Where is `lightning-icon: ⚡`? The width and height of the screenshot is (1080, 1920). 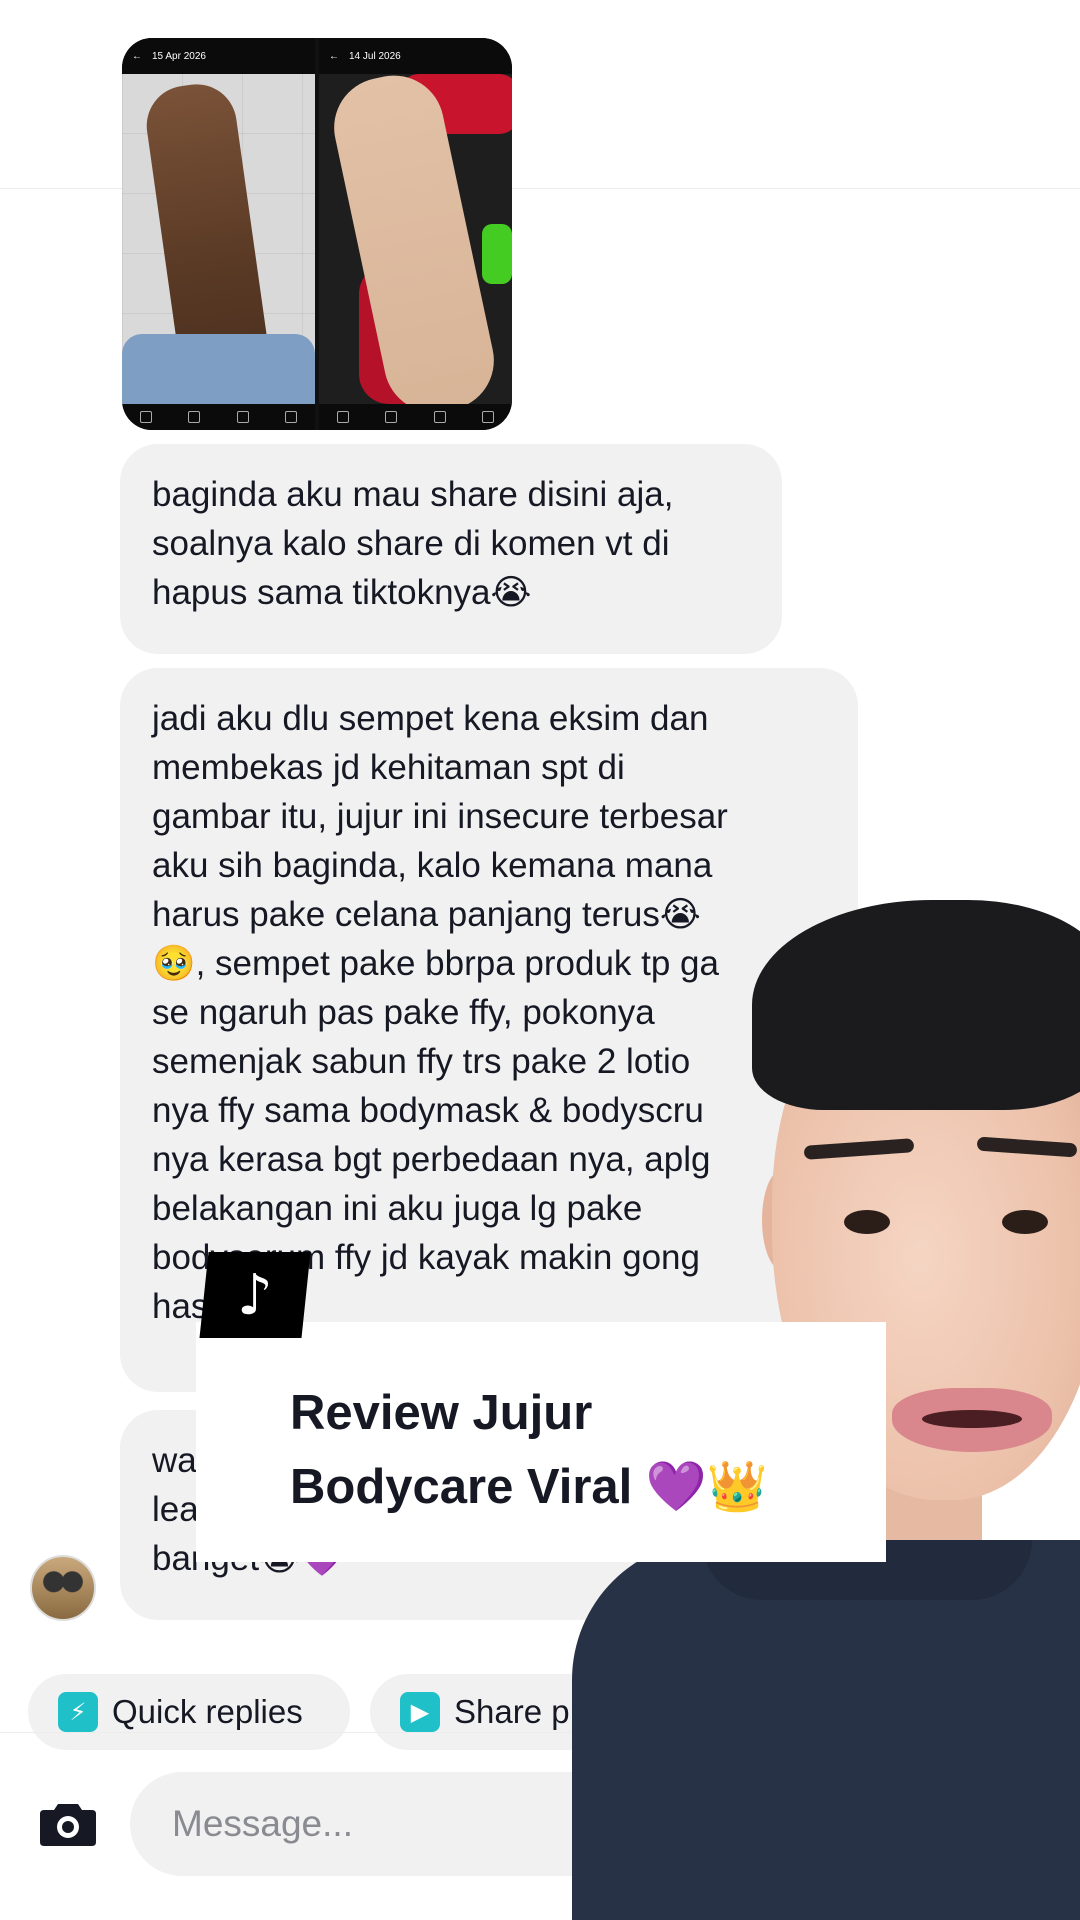 lightning-icon: ⚡ is located at coordinates (78, 1712).